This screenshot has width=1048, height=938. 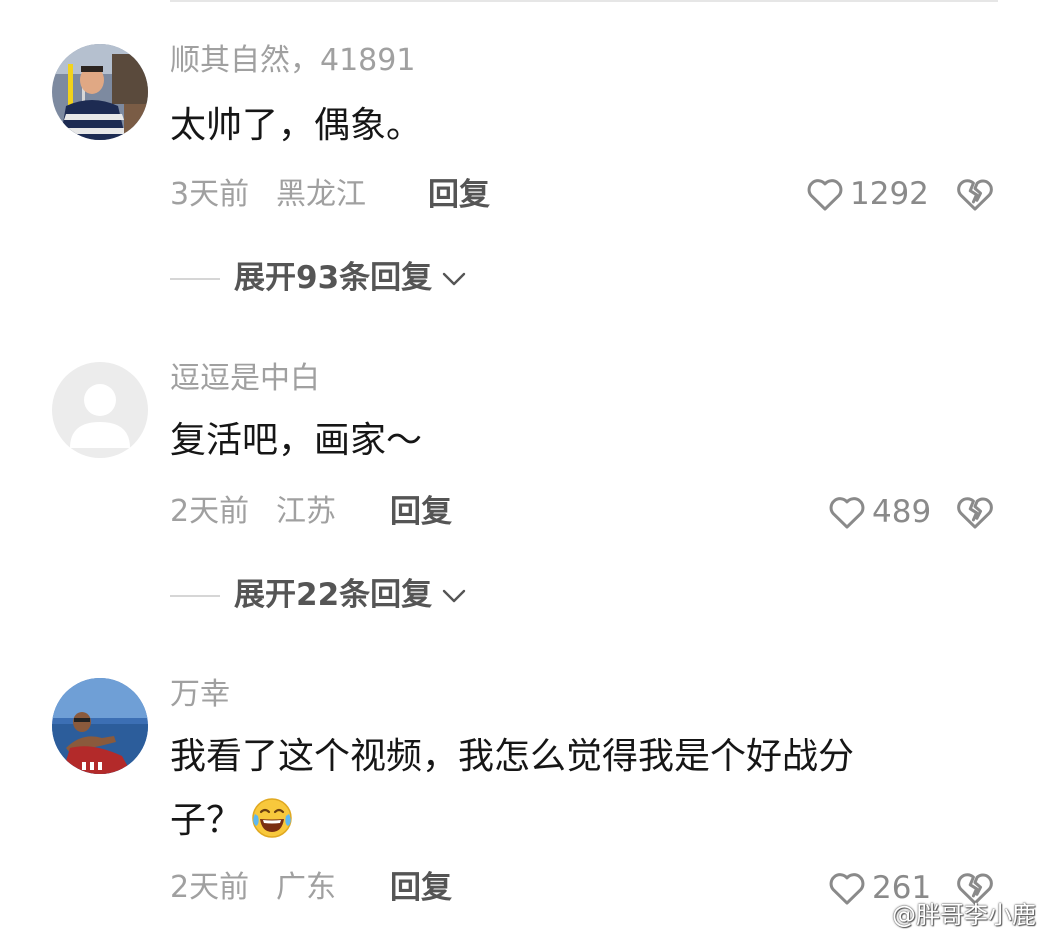 I want to click on comment-username: 逗逗是中白, so click(x=245, y=379).